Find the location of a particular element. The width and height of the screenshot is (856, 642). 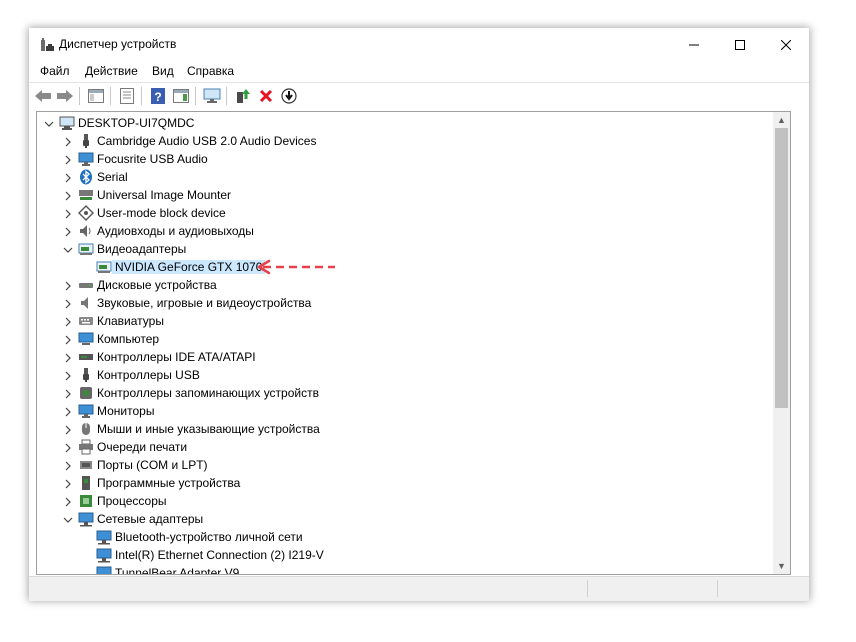

help-icon: ? is located at coordinates (158, 96).